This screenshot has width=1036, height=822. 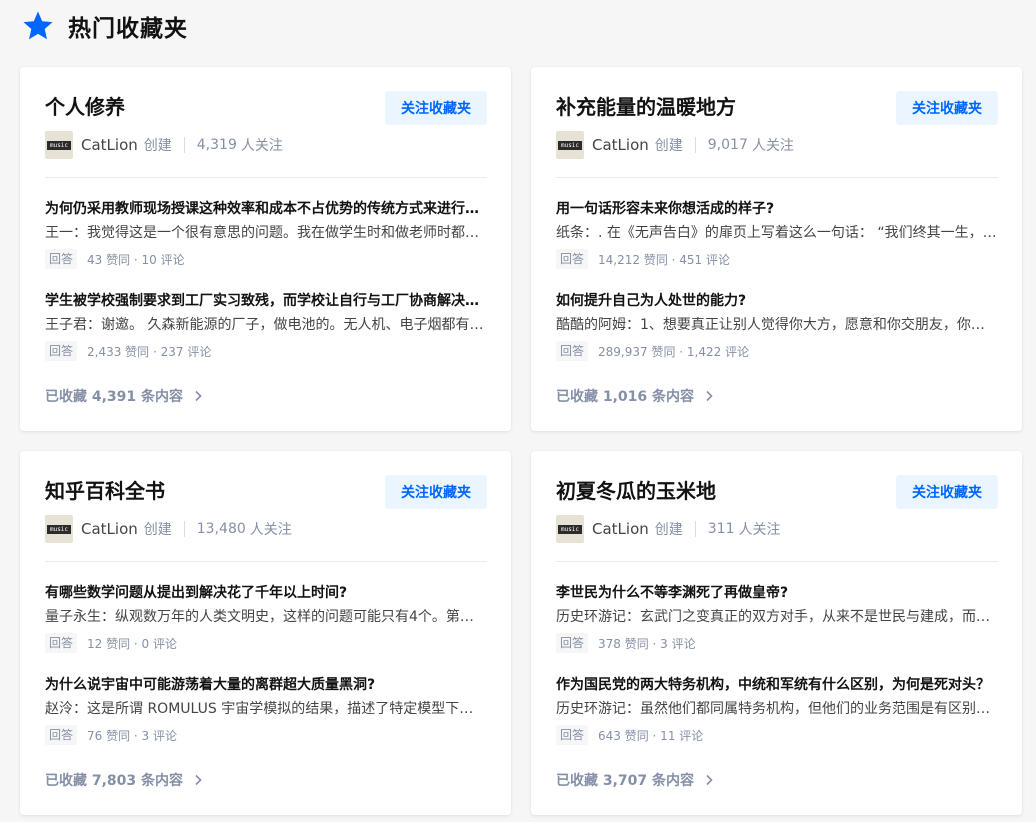 I want to click on collection-count-link: 已收藏 4,391 条内容, so click(x=124, y=396).